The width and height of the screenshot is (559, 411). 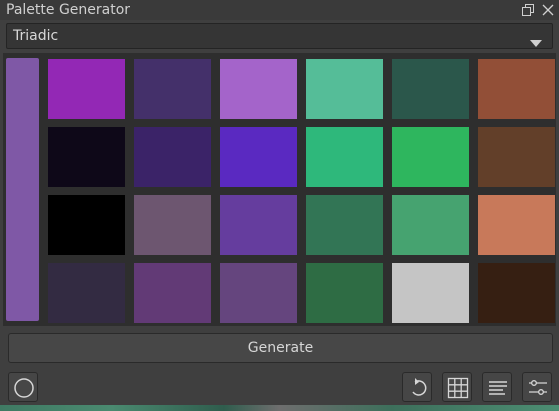 I want to click on list-icon, so click(x=498, y=388).